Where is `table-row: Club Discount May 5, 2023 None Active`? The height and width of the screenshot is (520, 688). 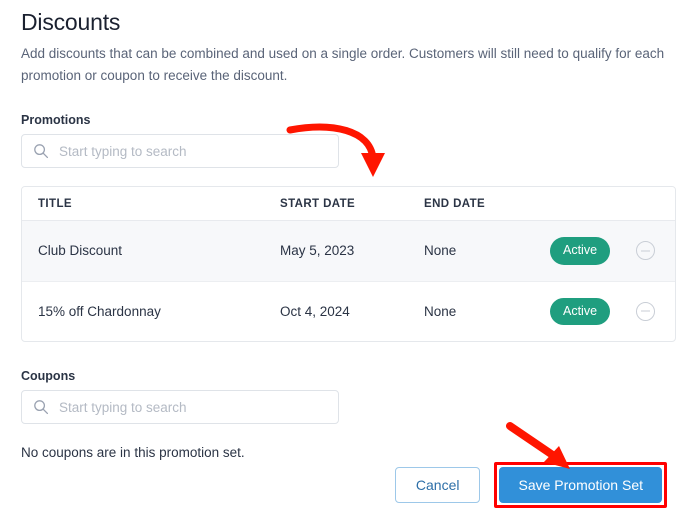 table-row: Club Discount May 5, 2023 None Active is located at coordinates (348, 251).